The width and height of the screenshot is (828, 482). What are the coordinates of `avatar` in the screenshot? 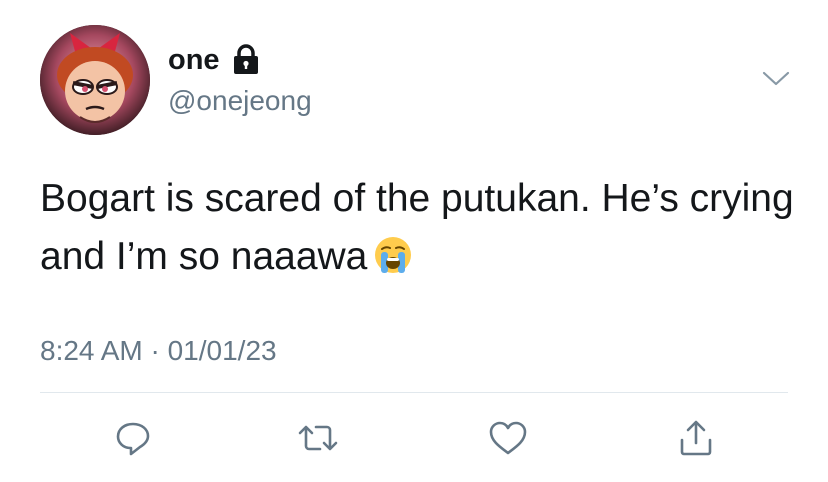 It's located at (95, 80).